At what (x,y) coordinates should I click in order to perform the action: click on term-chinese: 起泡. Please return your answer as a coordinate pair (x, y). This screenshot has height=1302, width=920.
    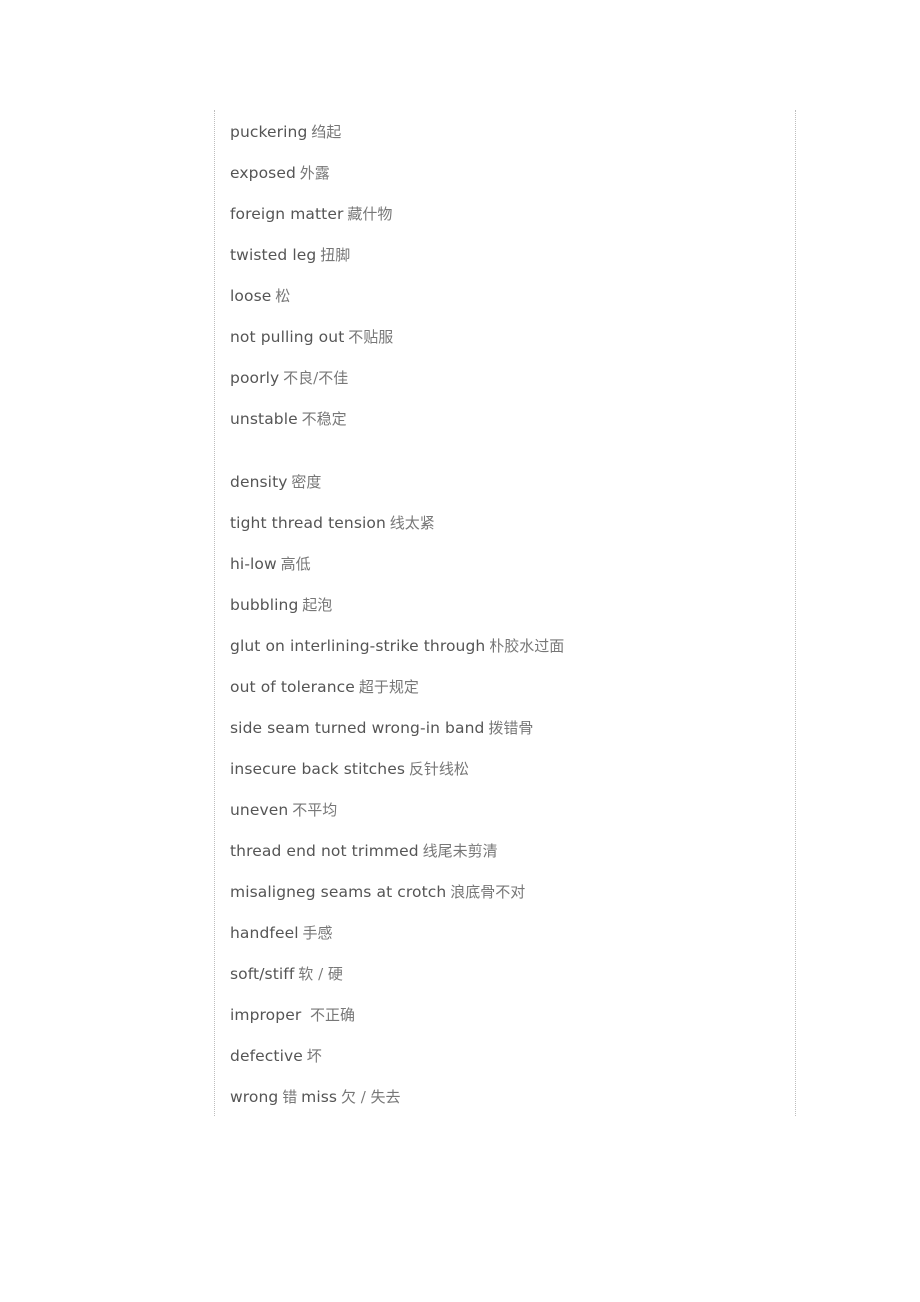
    Looking at the image, I should click on (317, 605).